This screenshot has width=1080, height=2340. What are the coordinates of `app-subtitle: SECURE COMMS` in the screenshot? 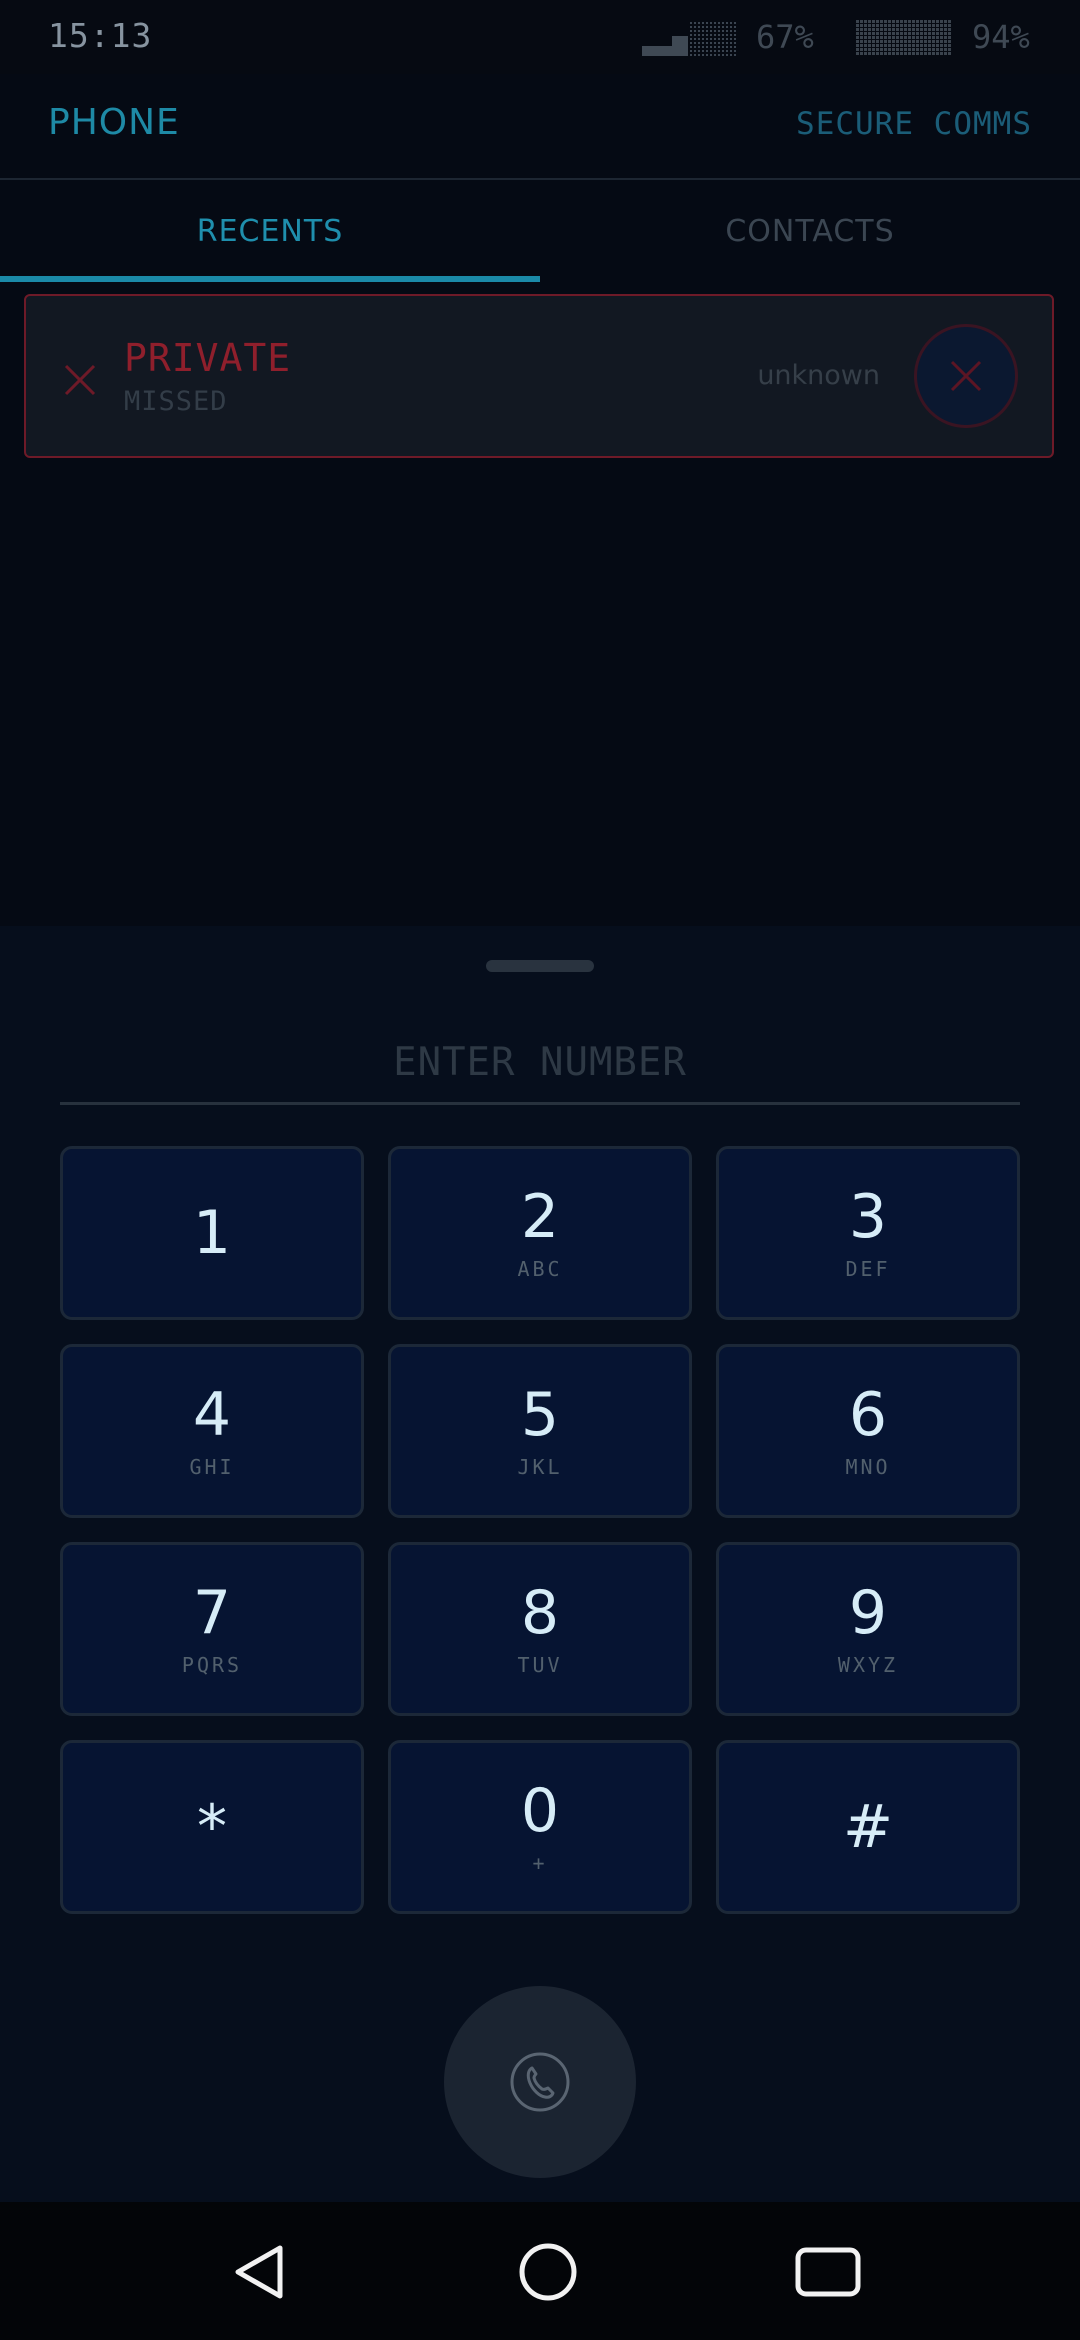 It's located at (914, 124).